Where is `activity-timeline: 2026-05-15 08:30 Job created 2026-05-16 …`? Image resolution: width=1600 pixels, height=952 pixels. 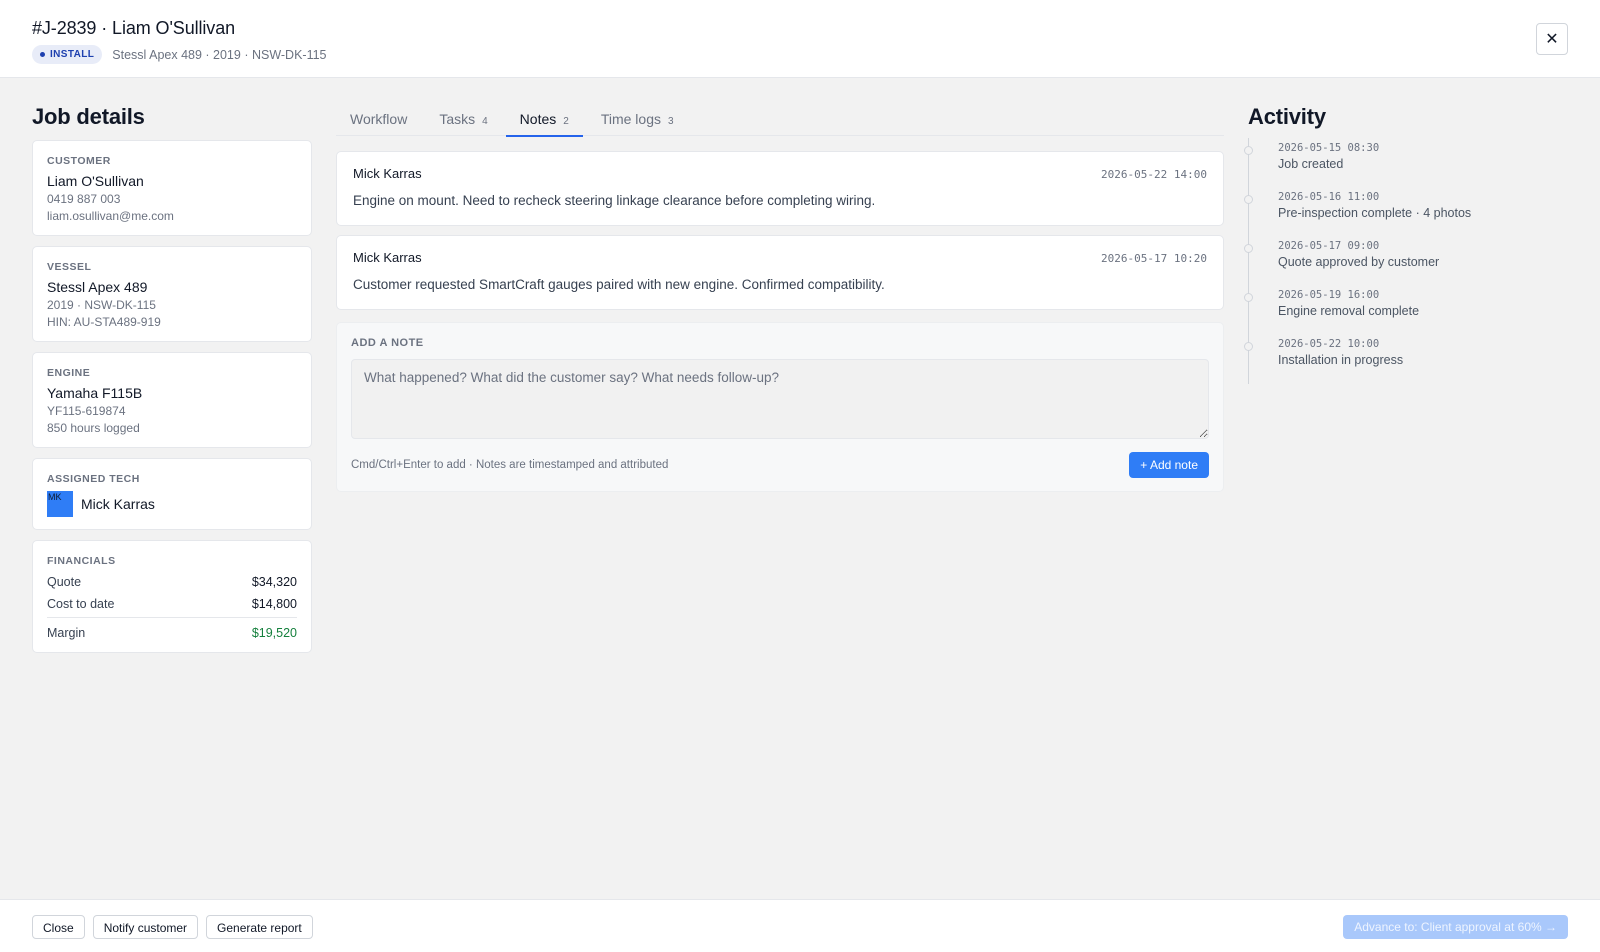
activity-timeline: 2026-05-15 08:30 Job created 2026-05-16 … is located at coordinates (1406, 261).